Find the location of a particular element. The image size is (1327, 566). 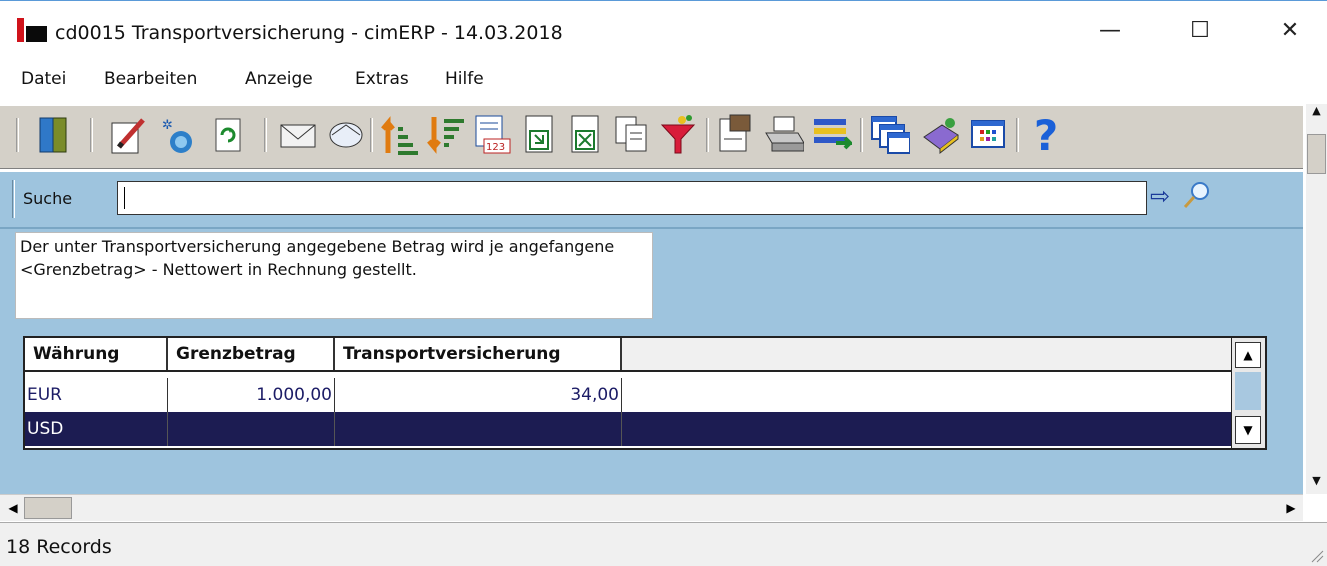

cell-waehrung: USD is located at coordinates (96, 429).